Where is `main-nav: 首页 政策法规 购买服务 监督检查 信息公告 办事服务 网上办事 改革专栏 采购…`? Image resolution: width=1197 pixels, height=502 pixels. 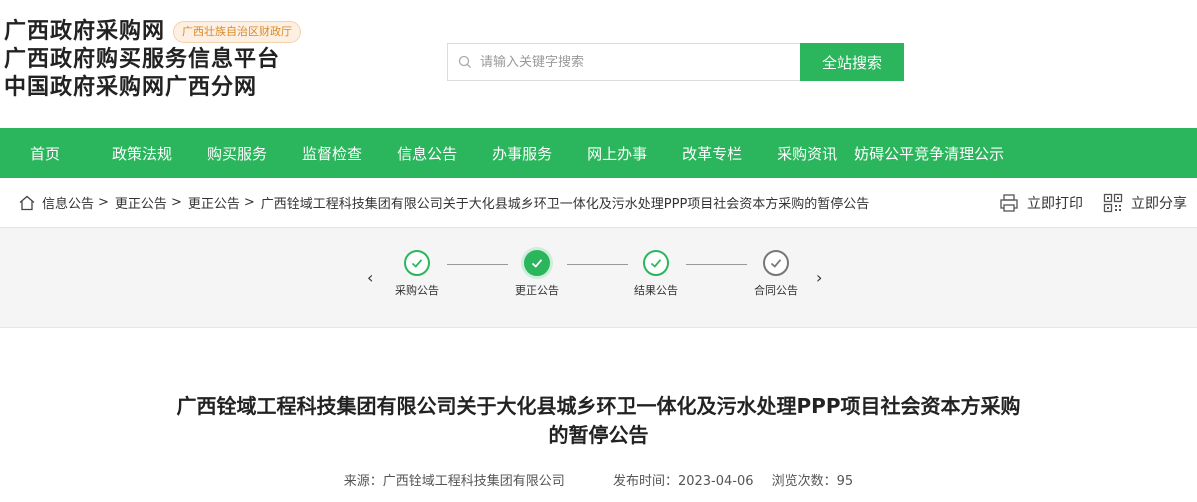 main-nav: 首页 政策法规 购买服务 监督检查 信息公告 办事服务 网上办事 改革专栏 采购… is located at coordinates (598, 153).